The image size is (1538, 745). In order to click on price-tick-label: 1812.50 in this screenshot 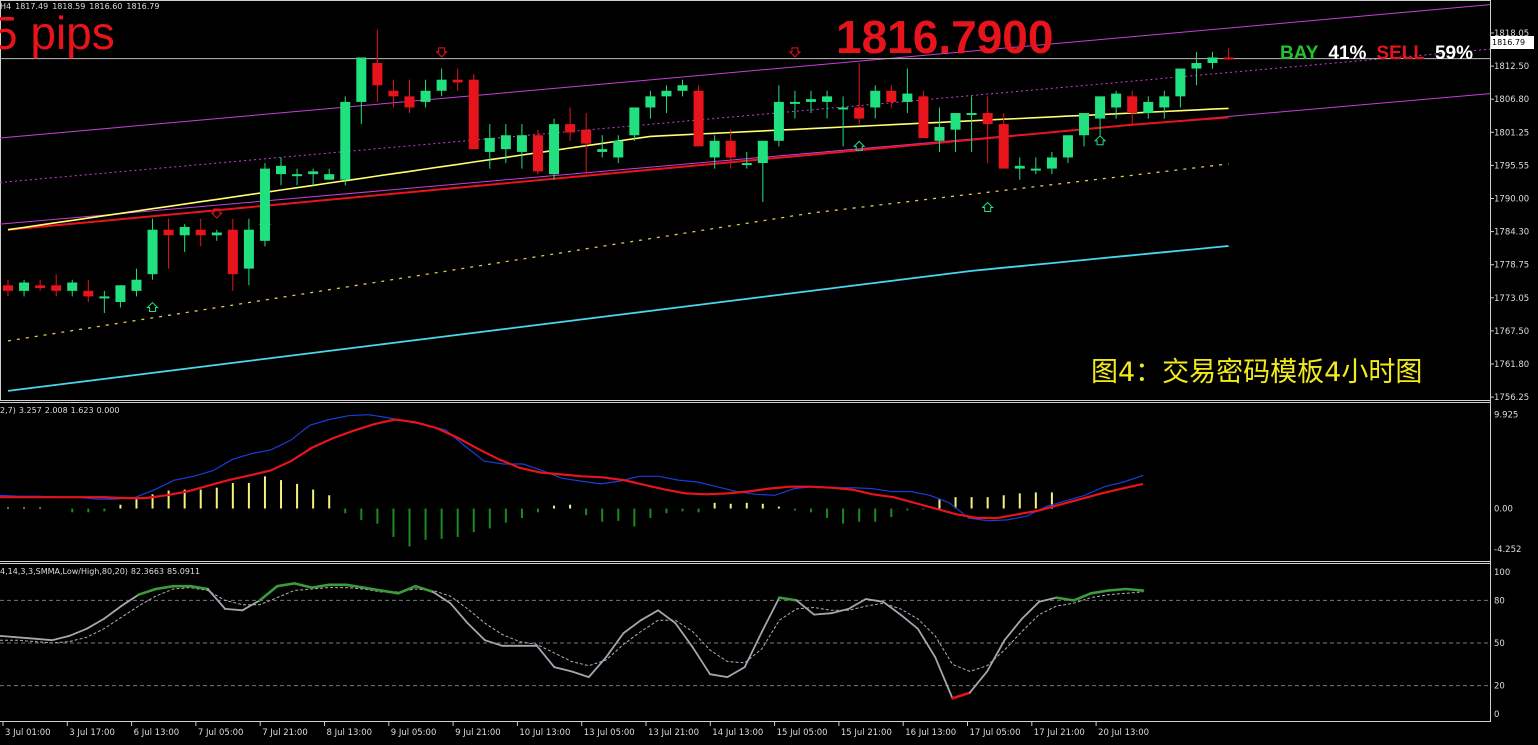, I will do `click(1511, 67)`.